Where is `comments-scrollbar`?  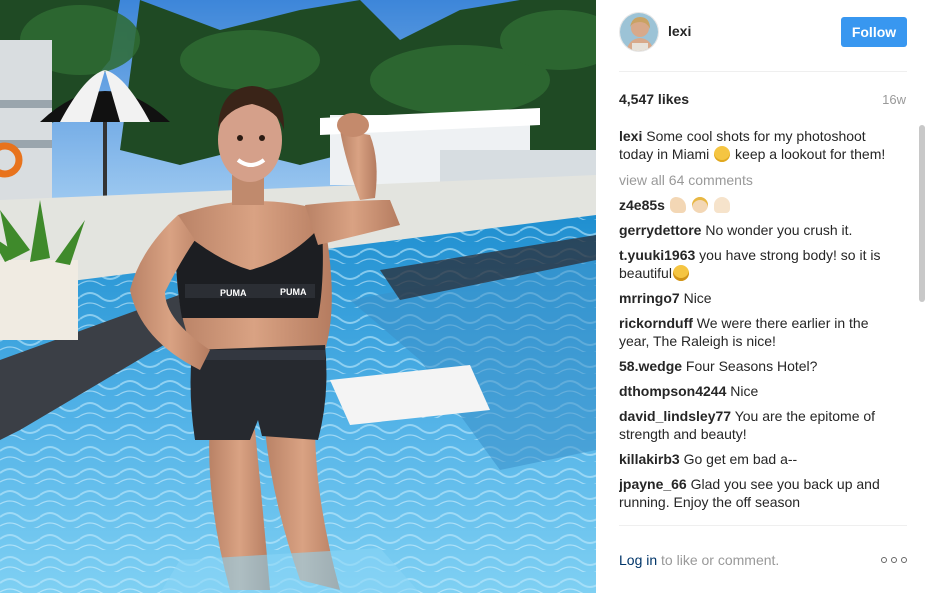 comments-scrollbar is located at coordinates (922, 213).